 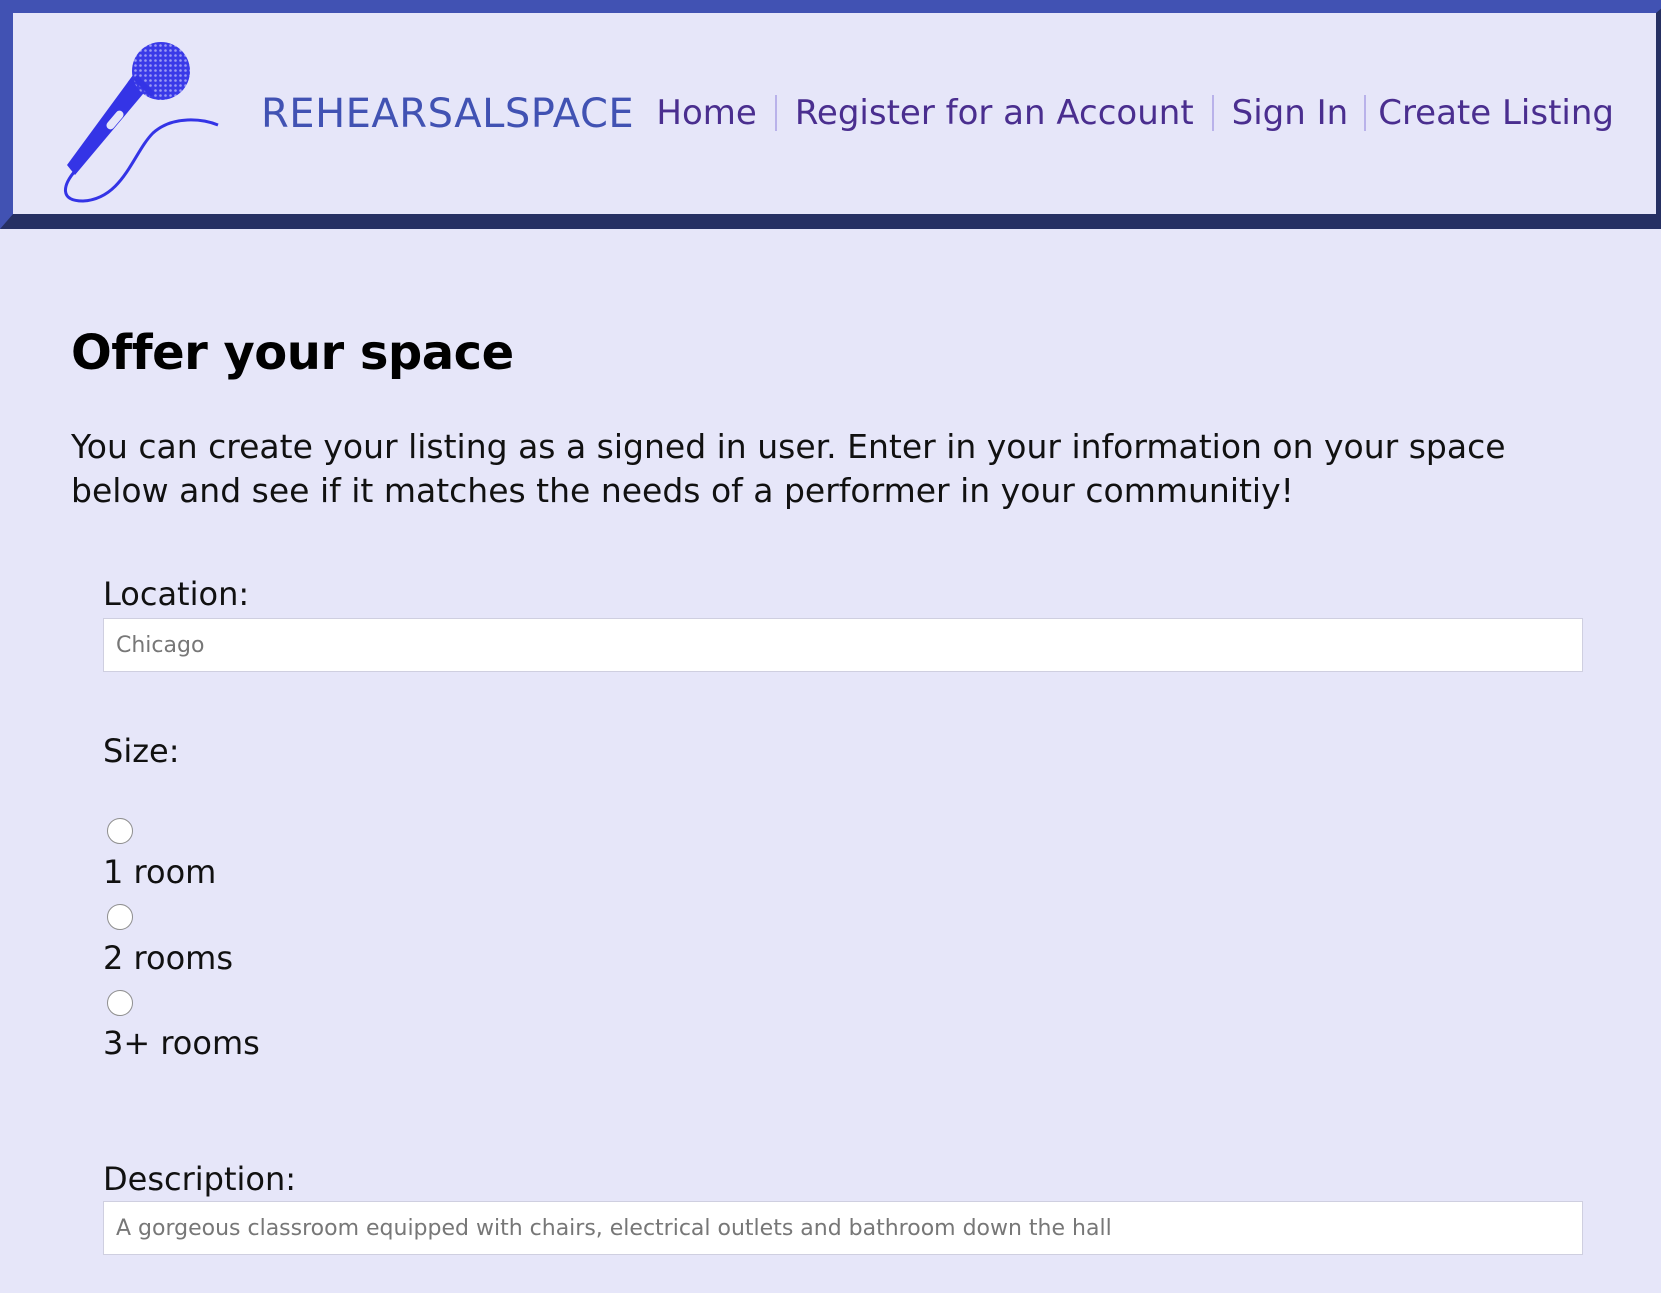 I want to click on description-label: Description:, so click(x=200, y=1179).